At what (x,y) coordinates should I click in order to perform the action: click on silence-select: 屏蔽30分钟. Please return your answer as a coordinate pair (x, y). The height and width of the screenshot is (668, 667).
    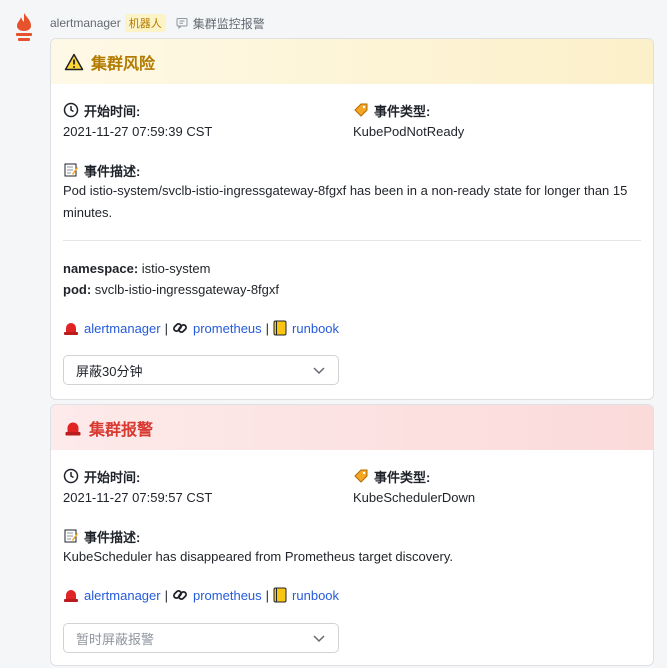
    Looking at the image, I should click on (201, 370).